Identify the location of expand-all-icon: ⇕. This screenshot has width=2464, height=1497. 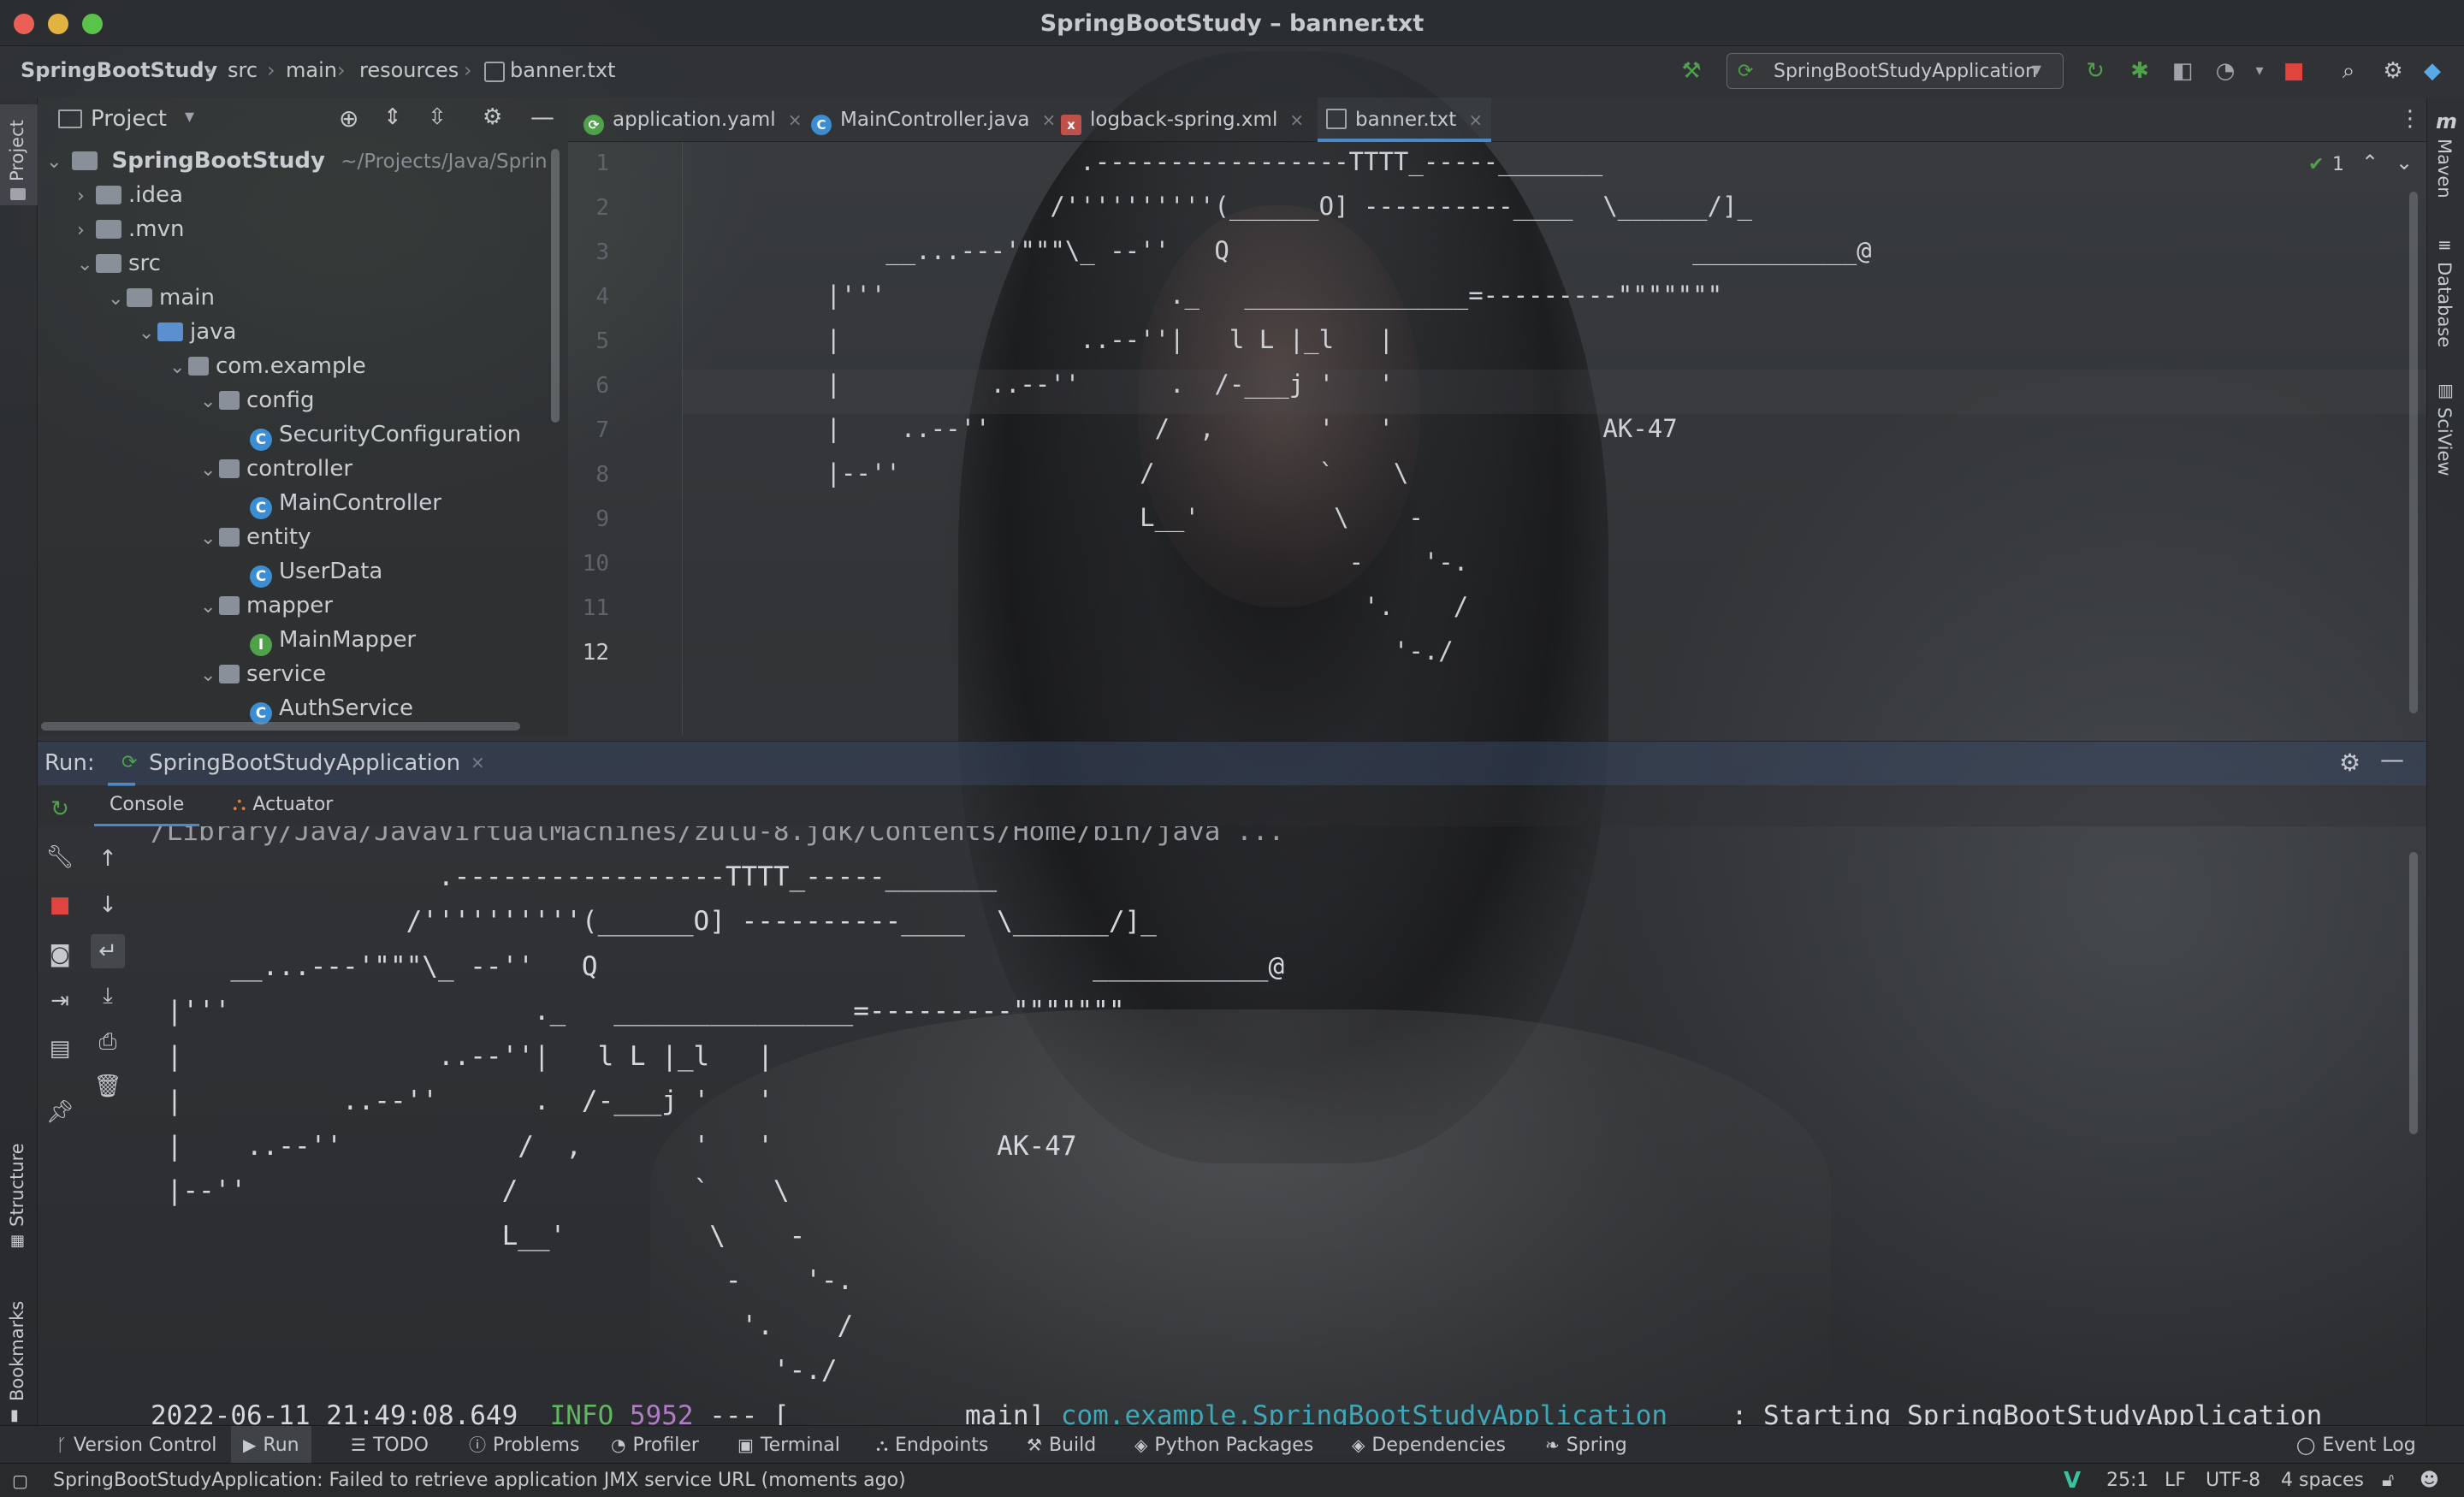
(392, 117).